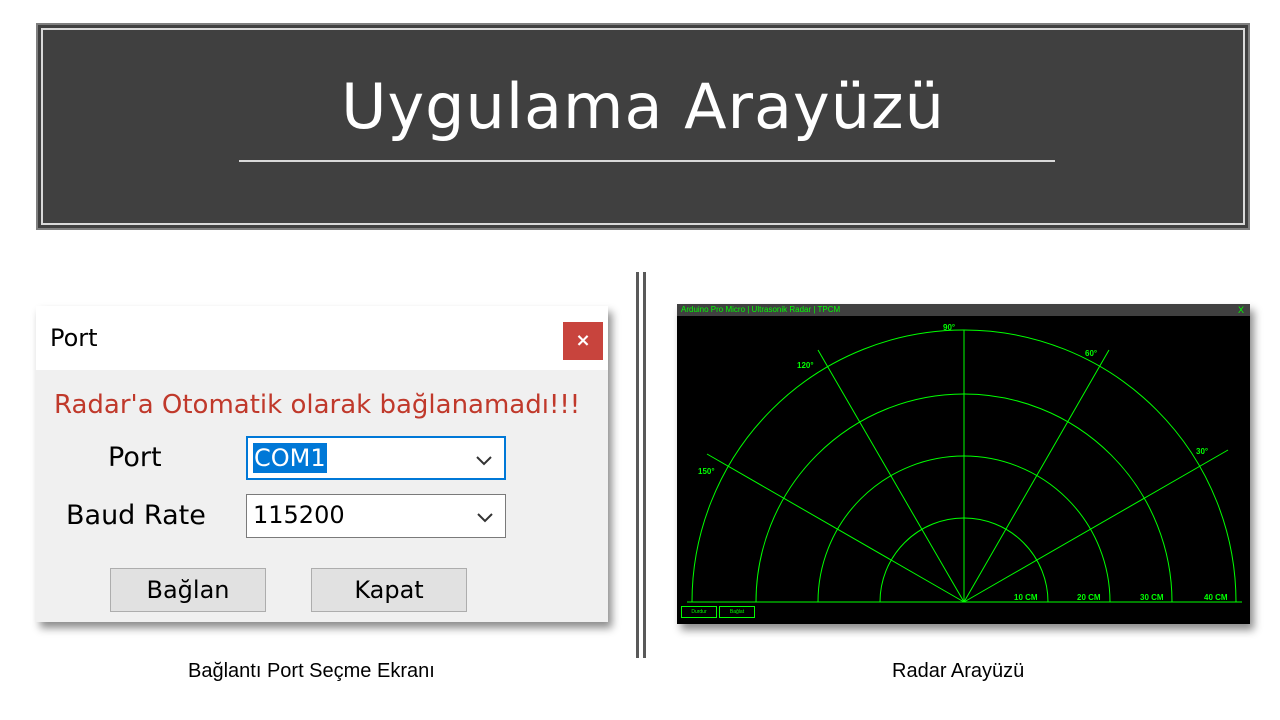 This screenshot has width=1280, height=720. I want to click on baud-rate-label: Baud Rate, so click(136, 515).